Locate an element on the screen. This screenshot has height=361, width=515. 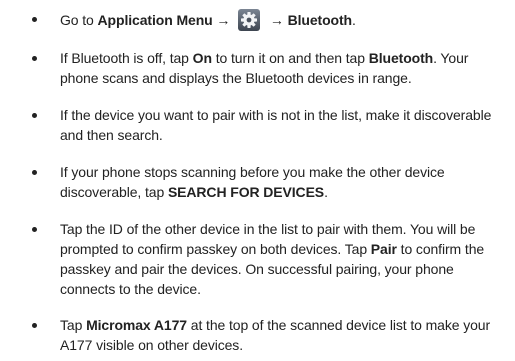
search-for-devices-label: SEARCH FOR DEVICES is located at coordinates (246, 192).